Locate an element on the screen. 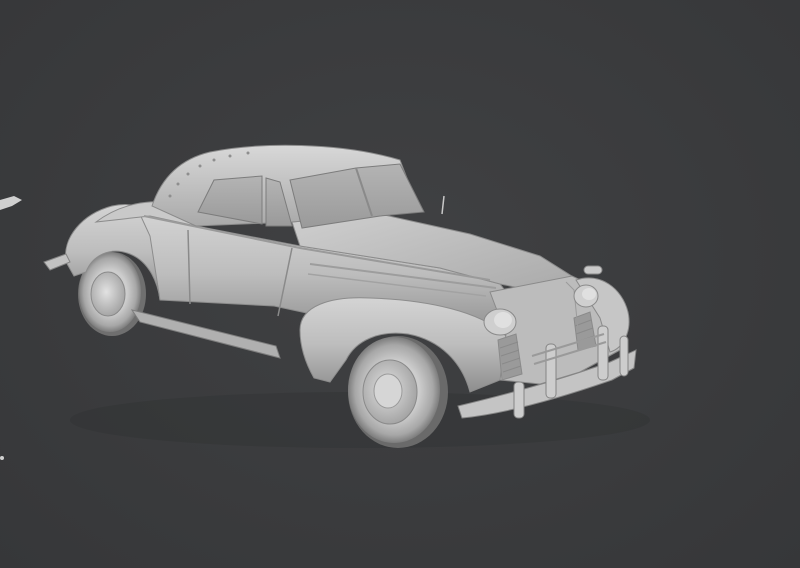 The width and height of the screenshot is (800, 568). front-wheel is located at coordinates (398, 392).